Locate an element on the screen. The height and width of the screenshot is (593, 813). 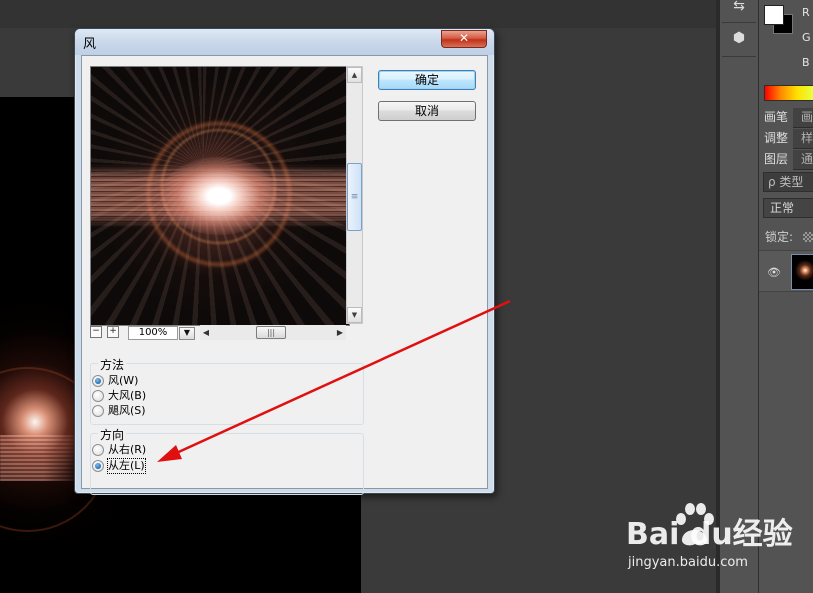
tab-brush-presets: 画 is located at coordinates (804, 118).